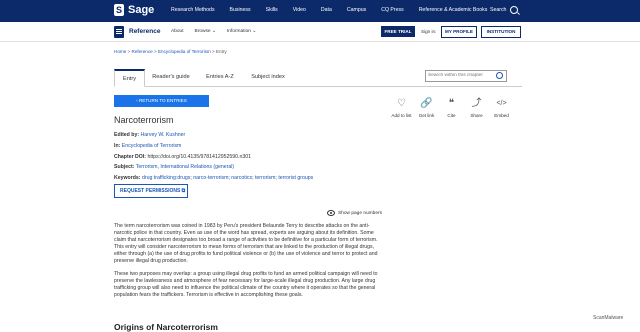 Image resolution: width=640 pixels, height=332 pixels. What do you see at coordinates (608, 318) in the screenshot?
I see `watermark: ScanMalware` at bounding box center [608, 318].